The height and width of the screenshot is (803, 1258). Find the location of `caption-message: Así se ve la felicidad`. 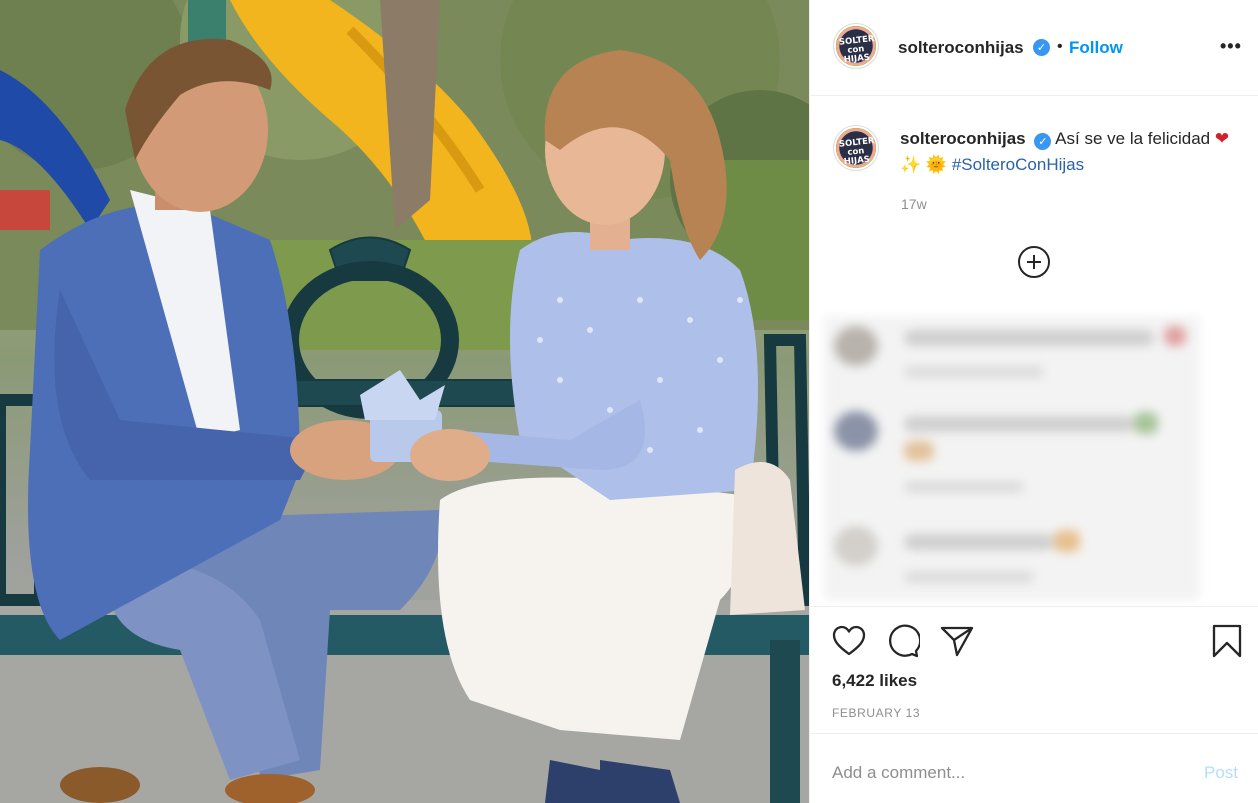

caption-message: Así se ve la felicidad is located at coordinates (1135, 138).